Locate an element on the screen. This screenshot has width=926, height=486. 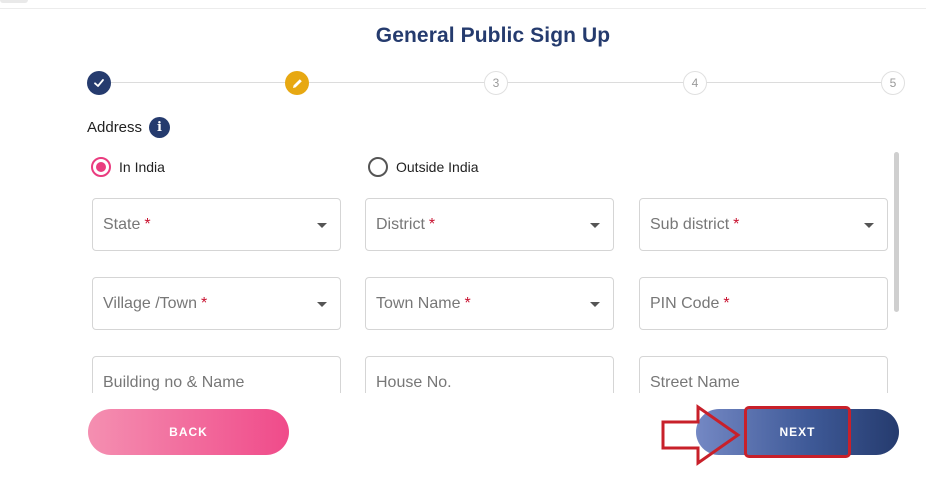
page-title: General Public Sign Up is located at coordinates (493, 35).